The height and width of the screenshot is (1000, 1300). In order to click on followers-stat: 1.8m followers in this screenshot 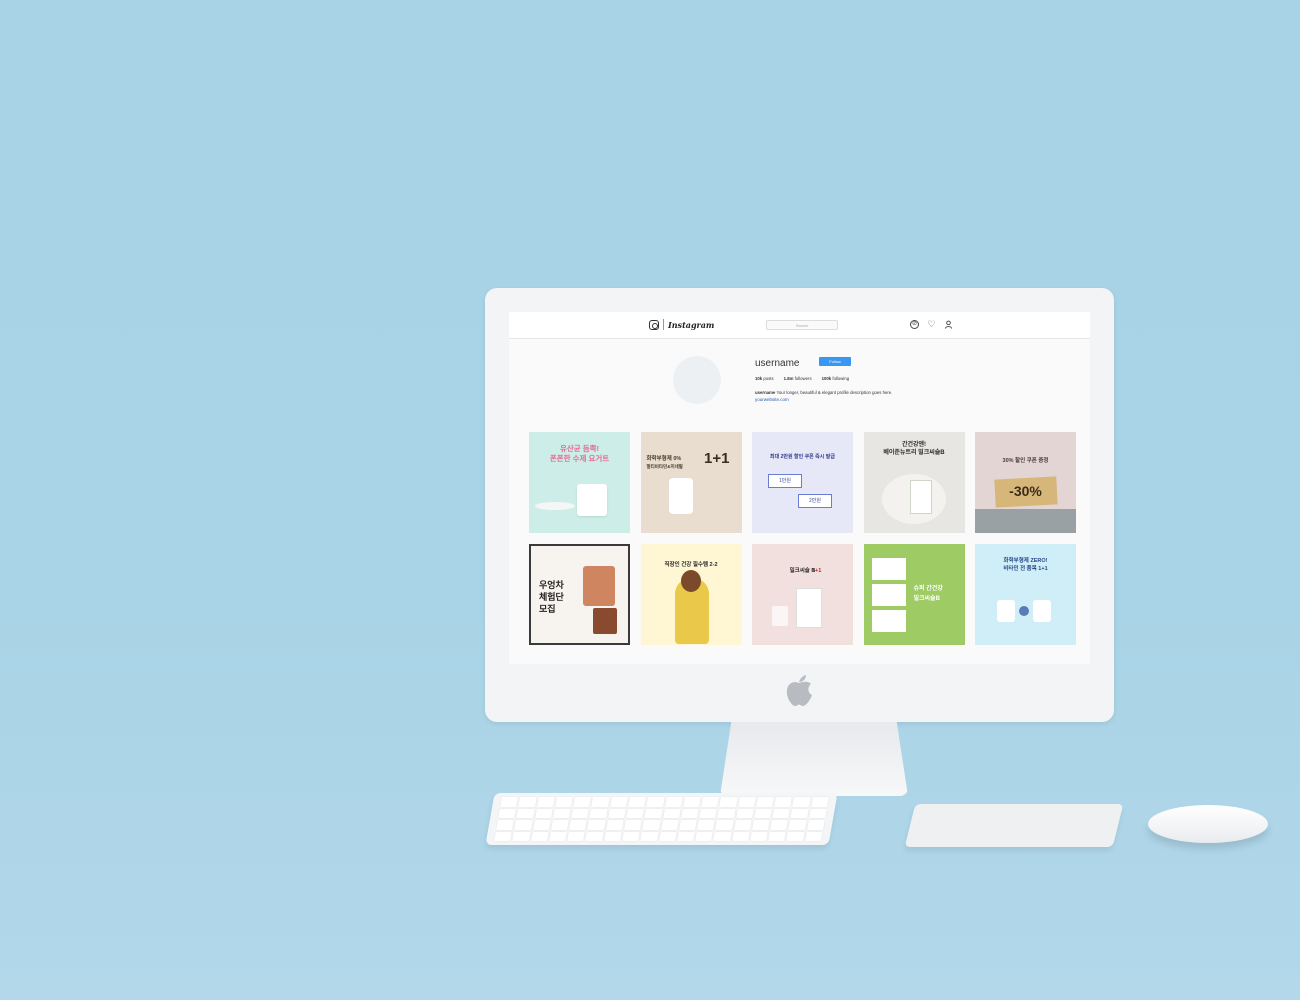, I will do `click(798, 378)`.